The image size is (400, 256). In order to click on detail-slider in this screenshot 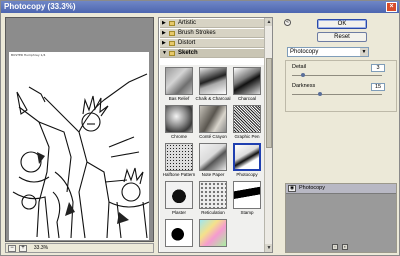, I will do `click(337, 75)`.